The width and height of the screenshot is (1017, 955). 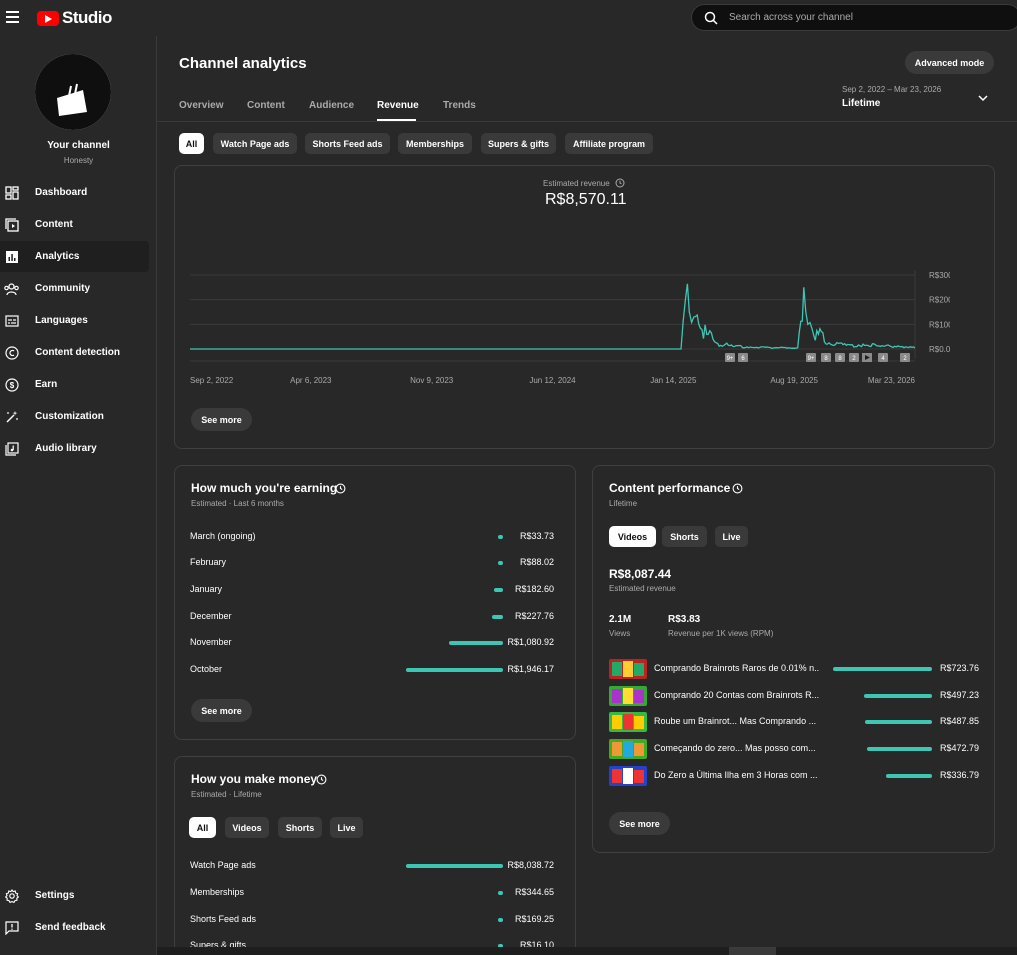 I want to click on x-tick-label: Mar 23, 2026, so click(x=892, y=380).